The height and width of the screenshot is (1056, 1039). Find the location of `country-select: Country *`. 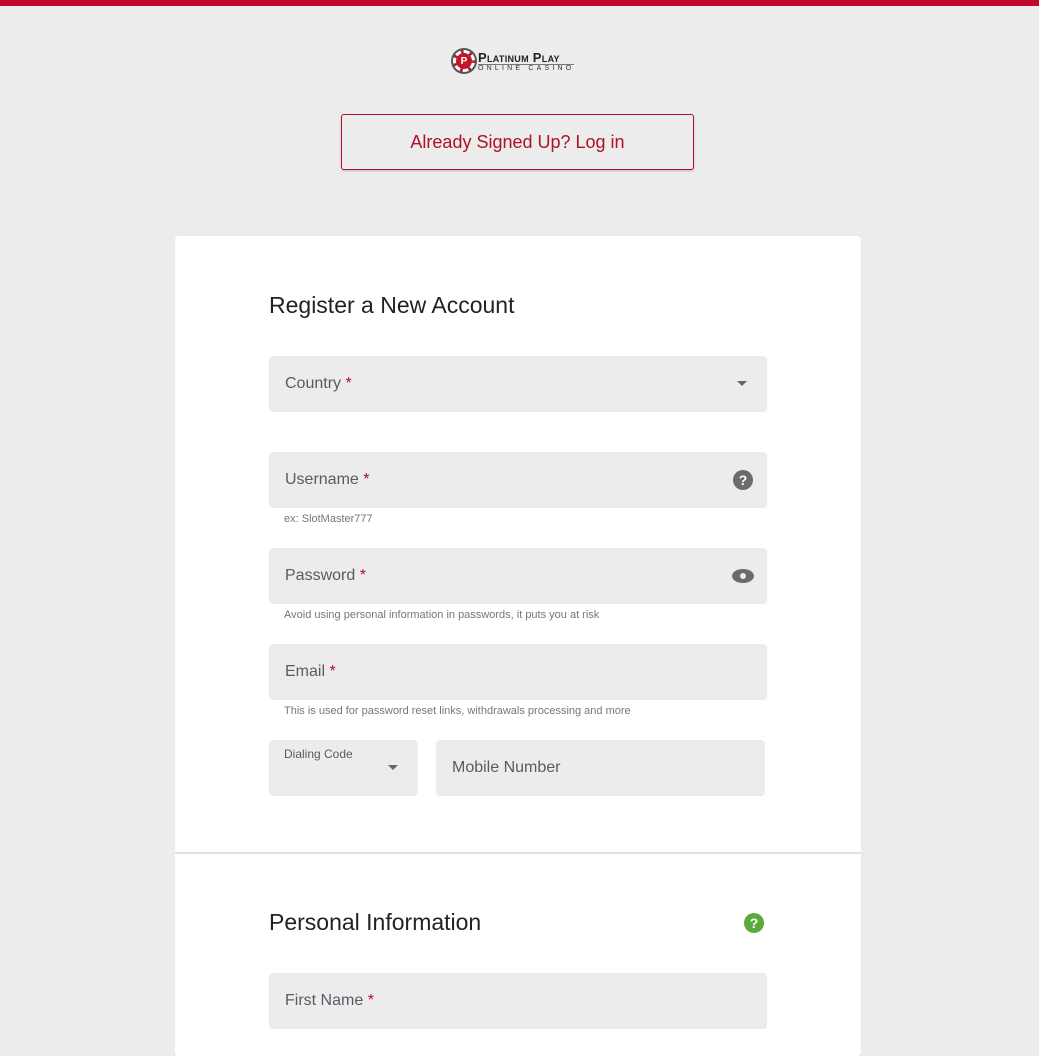

country-select: Country * is located at coordinates (518, 384).